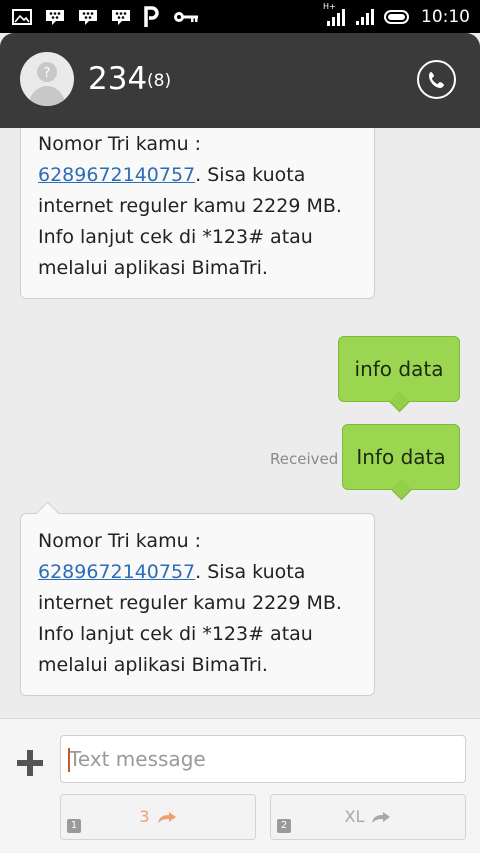 Image resolution: width=480 pixels, height=853 pixels. I want to click on conversation-header: ? 234 (8), so click(240, 80).